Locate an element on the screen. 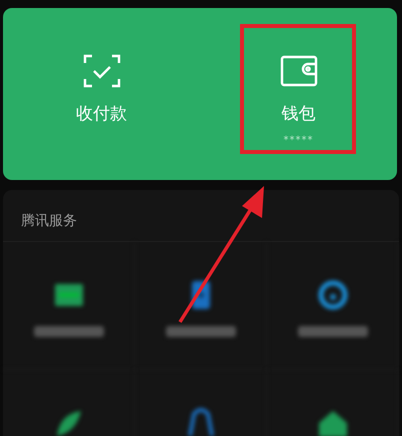  masked-balance: ***** is located at coordinates (299, 140).